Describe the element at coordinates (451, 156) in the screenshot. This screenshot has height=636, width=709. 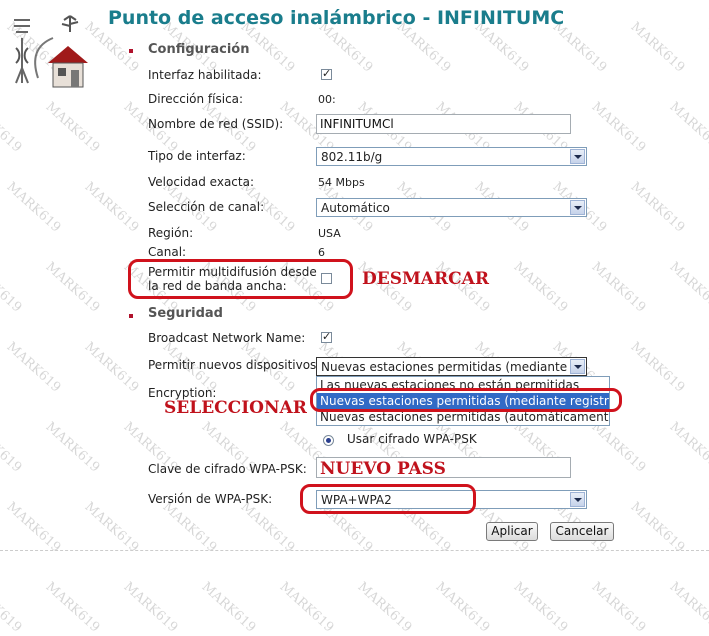
I see `iftype-select: 802.11b/g` at that location.